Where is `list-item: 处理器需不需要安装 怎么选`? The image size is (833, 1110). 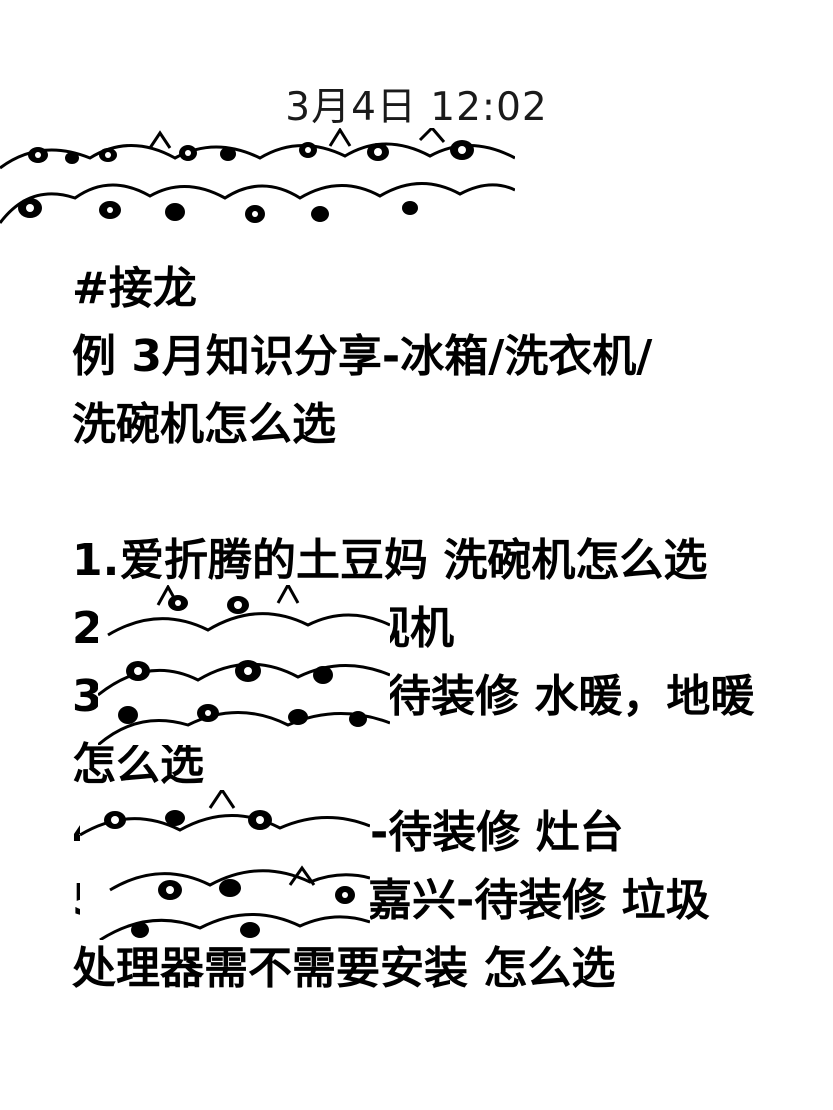
list-item: 处理器需不需要安装 怎么选 is located at coordinates (447, 969).